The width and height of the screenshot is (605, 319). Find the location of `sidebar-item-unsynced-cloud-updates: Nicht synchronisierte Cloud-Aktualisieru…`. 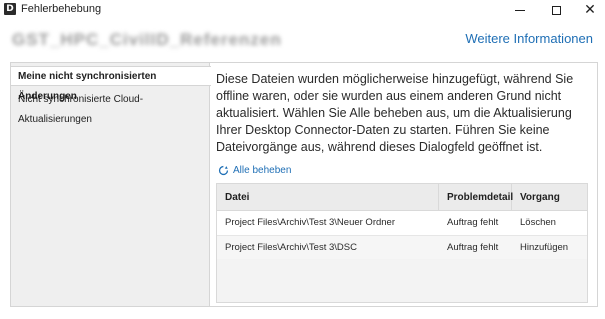

sidebar-item-unsynced-cloud-updates: Nicht synchronisierte Cloud-Aktualisieru… is located at coordinates (110, 107).